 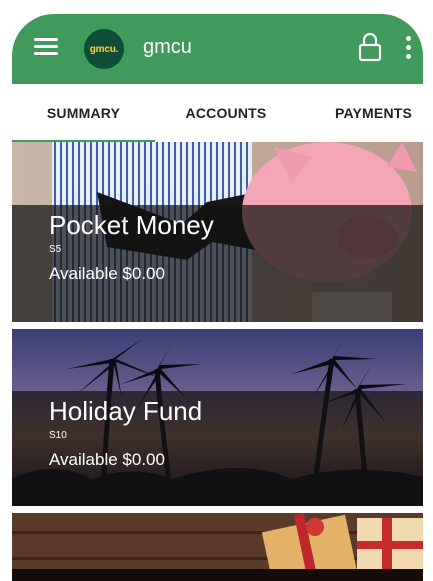 I want to click on brand-logo: gmcu., so click(x=104, y=49).